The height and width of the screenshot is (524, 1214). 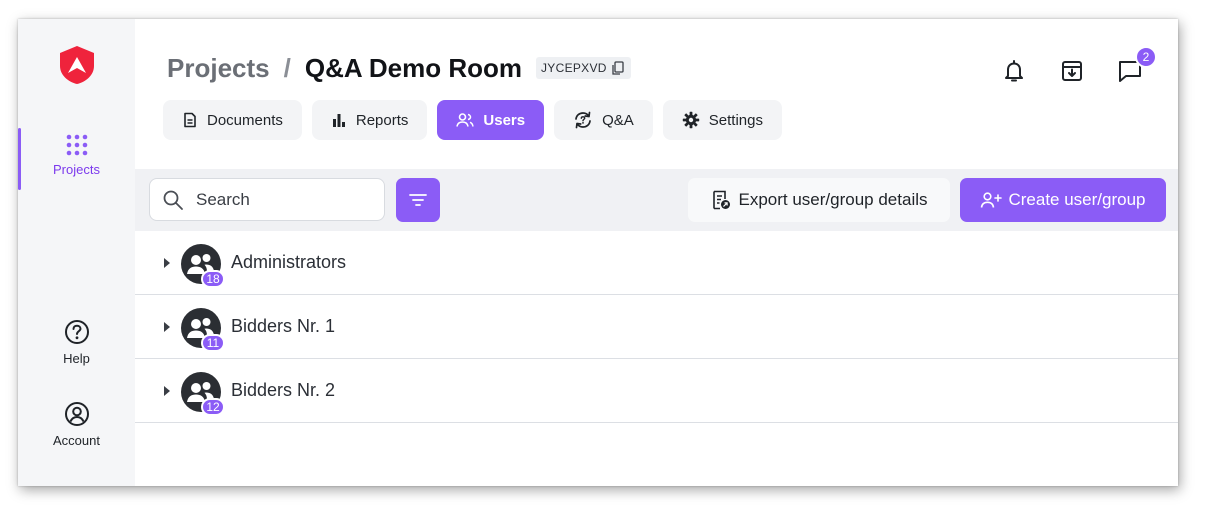 What do you see at coordinates (76, 169) in the screenshot?
I see `nav-projects-label: Projects` at bounding box center [76, 169].